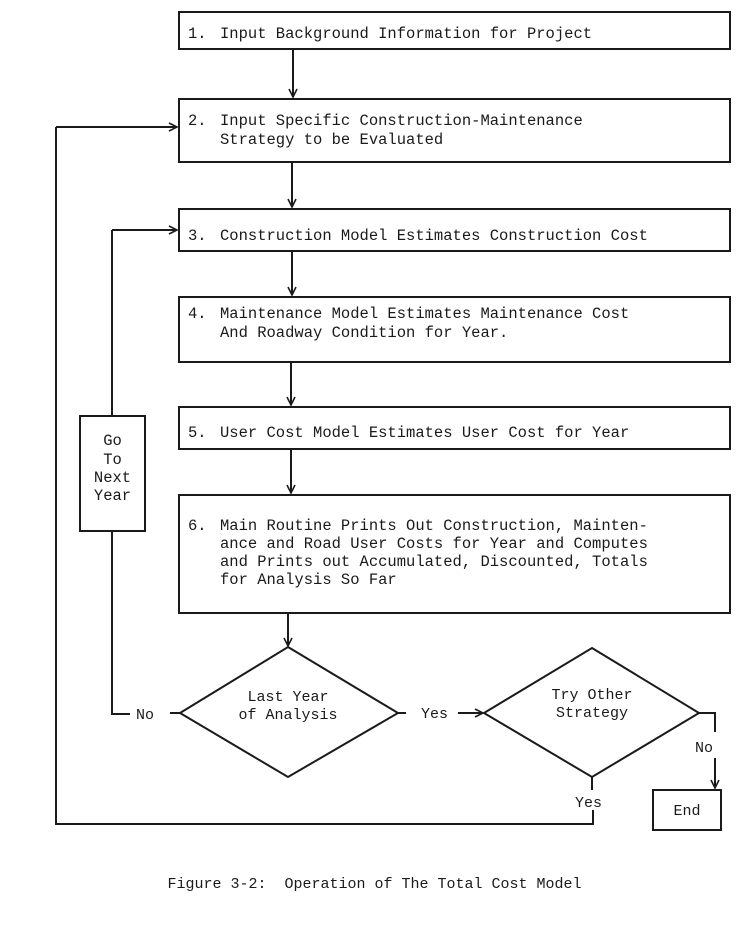 Image resolution: width=749 pixels, height=935 pixels. Describe the element at coordinates (112, 460) in the screenshot. I see `loop-box-line-2: To` at that location.